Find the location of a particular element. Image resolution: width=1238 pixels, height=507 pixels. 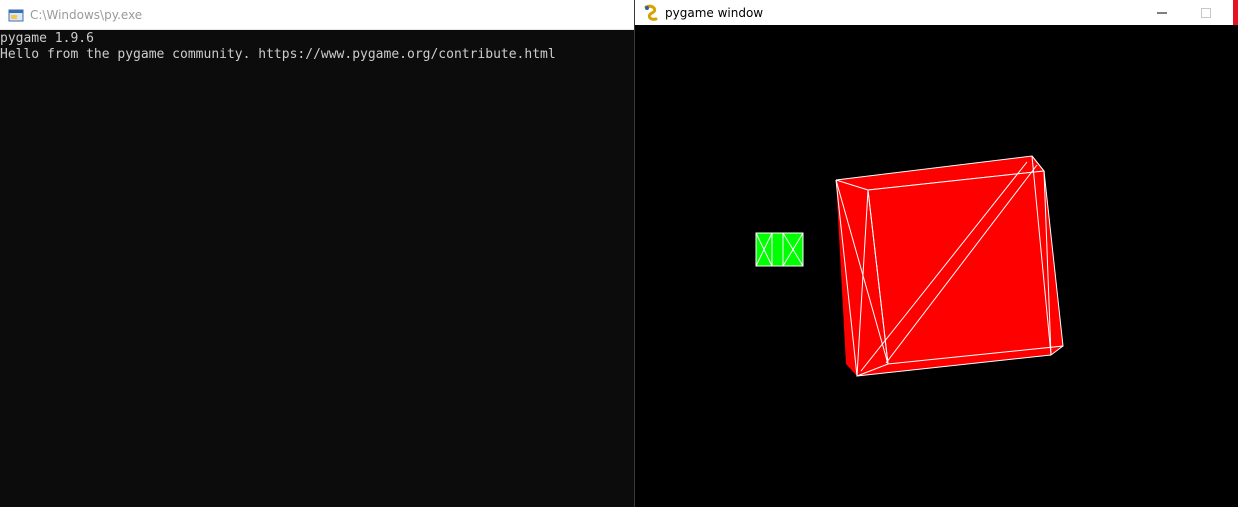

pygame-window-title: pygame window is located at coordinates (714, 12).